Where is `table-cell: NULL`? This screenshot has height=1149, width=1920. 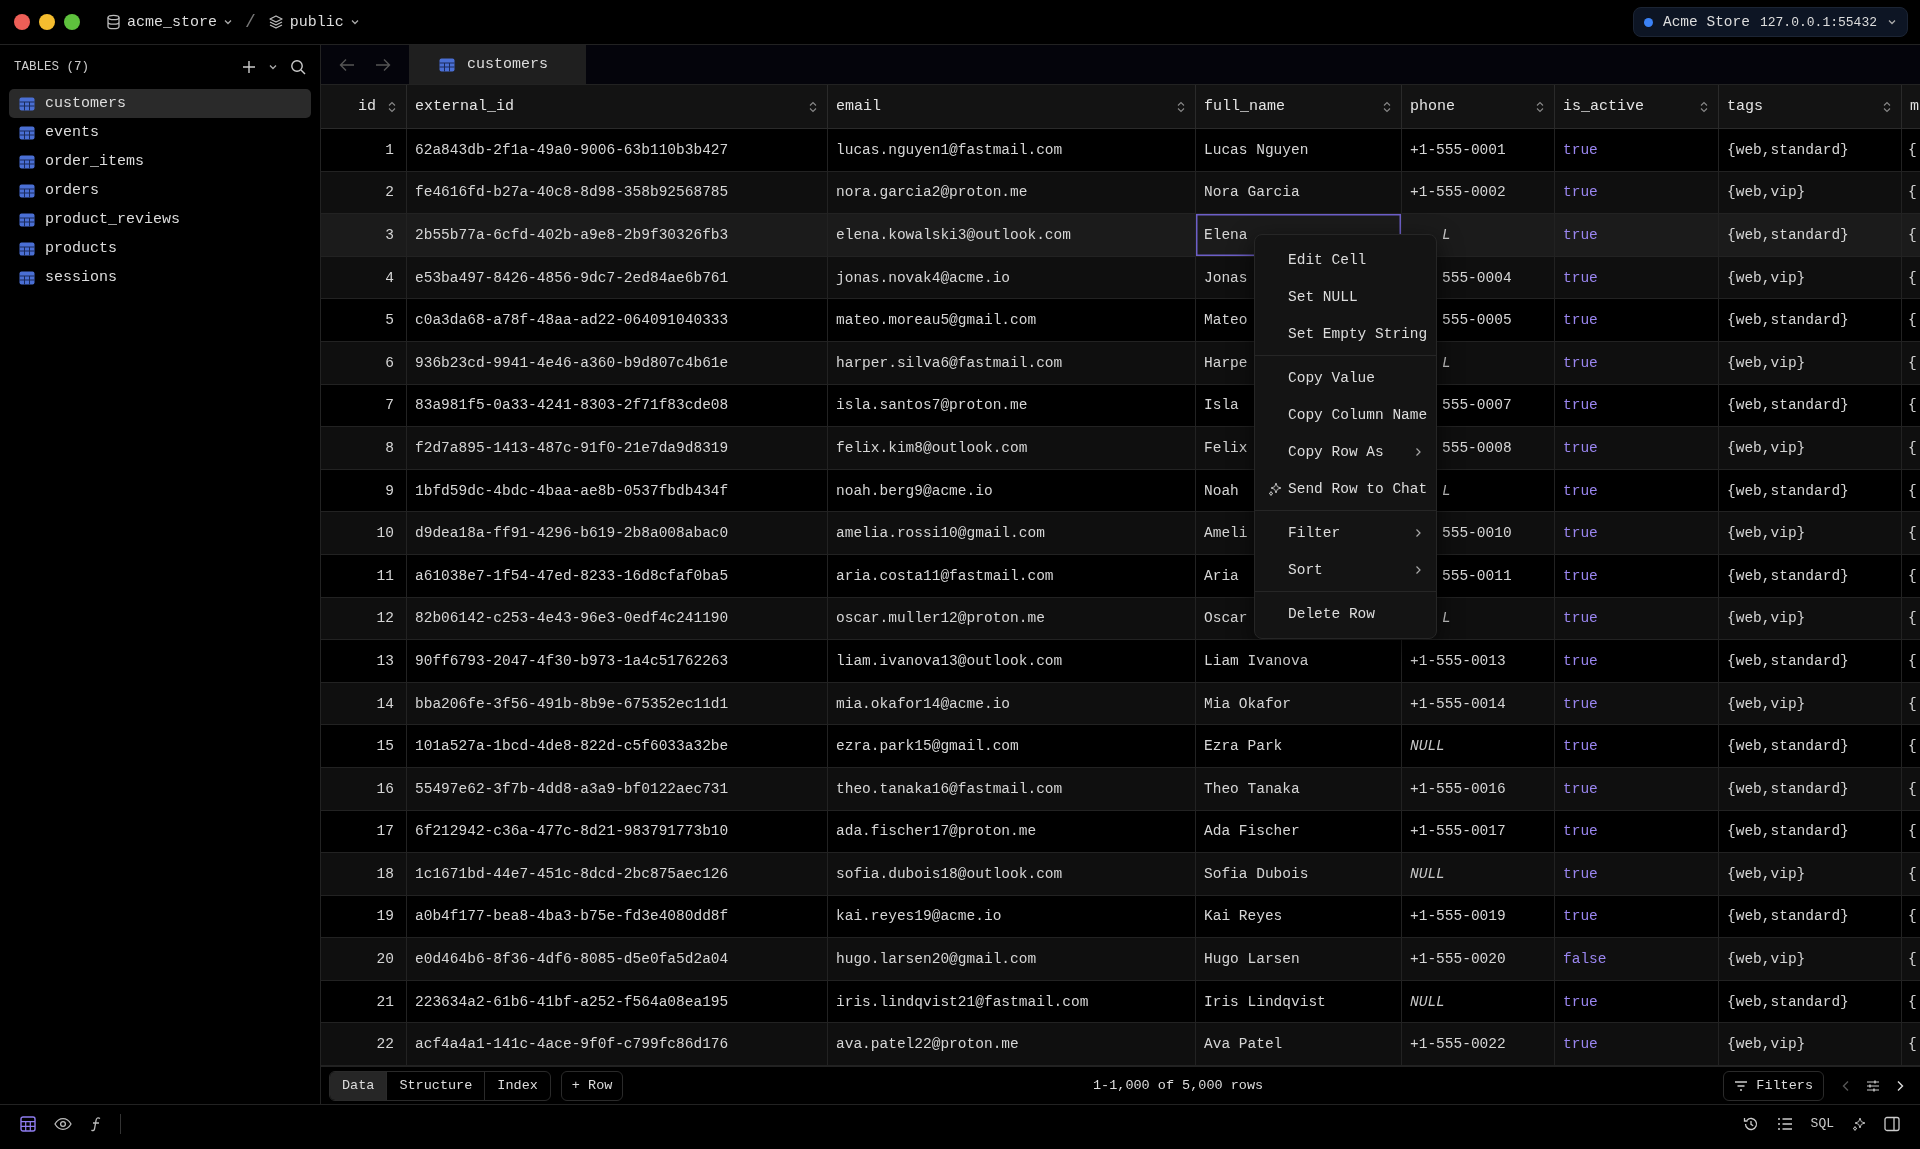 table-cell: NULL is located at coordinates (1427, 873).